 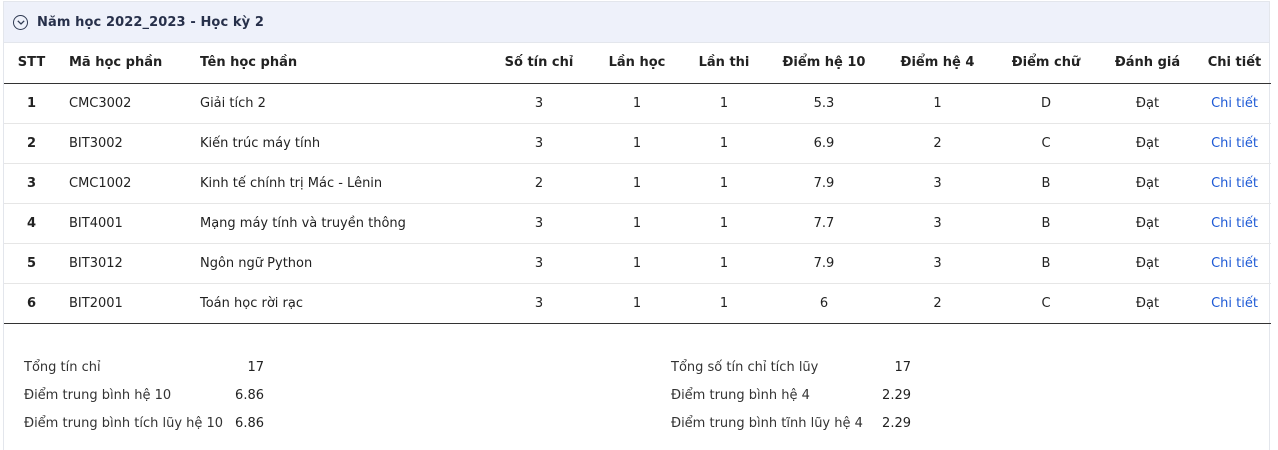 What do you see at coordinates (740, 395) in the screenshot?
I see `summary-label: Điểm trung bình hệ 4` at bounding box center [740, 395].